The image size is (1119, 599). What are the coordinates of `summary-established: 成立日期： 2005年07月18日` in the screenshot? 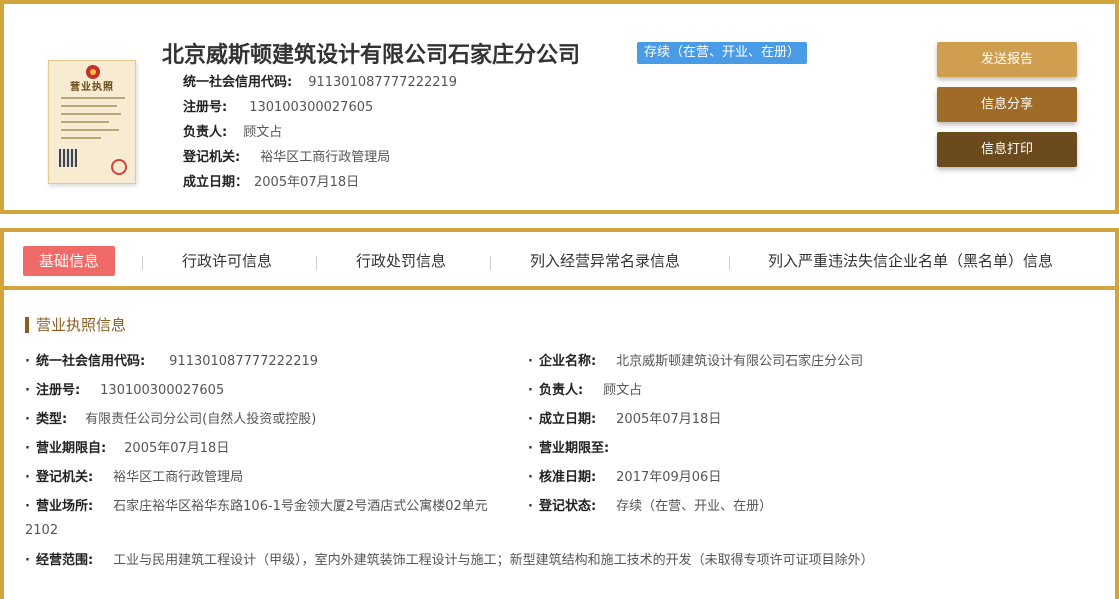 It's located at (320, 182).